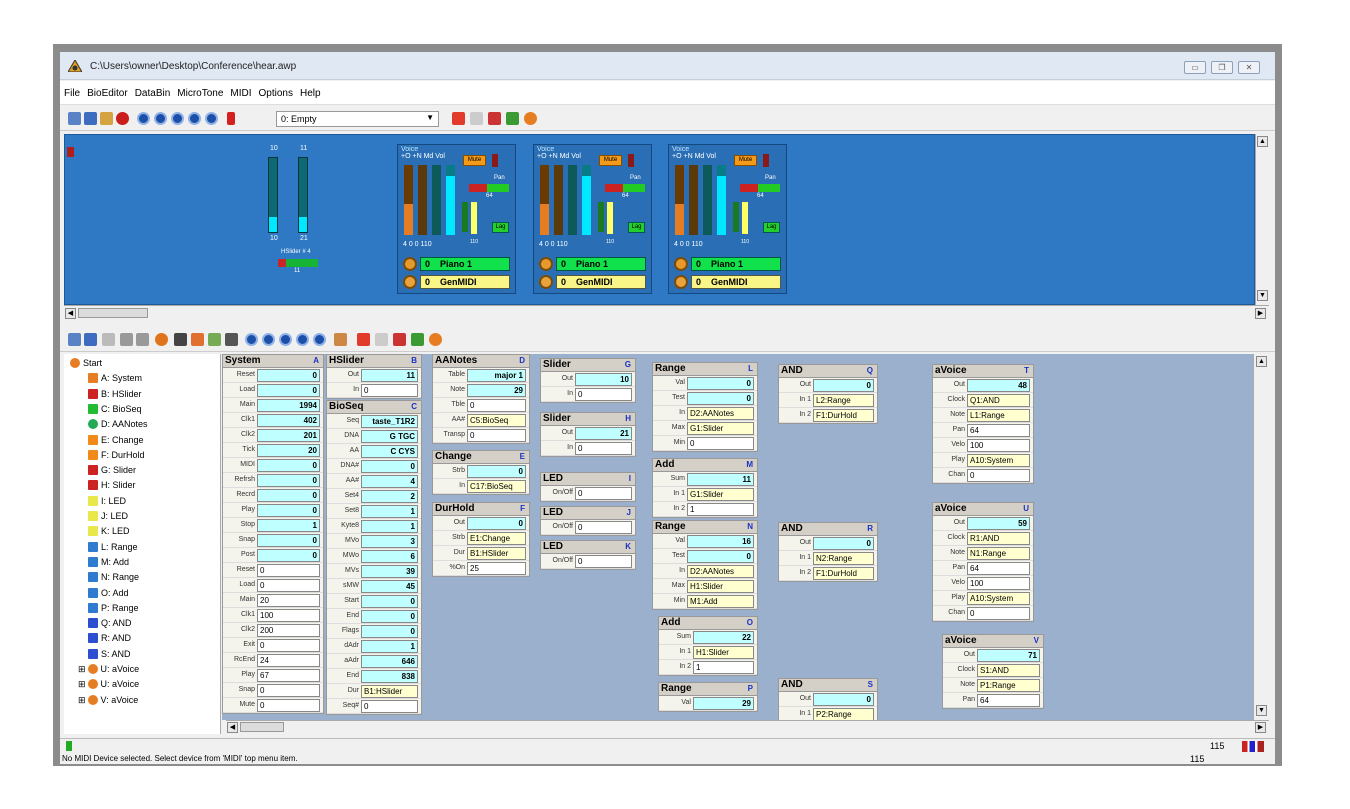  Describe the element at coordinates (530, 118) in the screenshot. I see `fire-icon` at that location.